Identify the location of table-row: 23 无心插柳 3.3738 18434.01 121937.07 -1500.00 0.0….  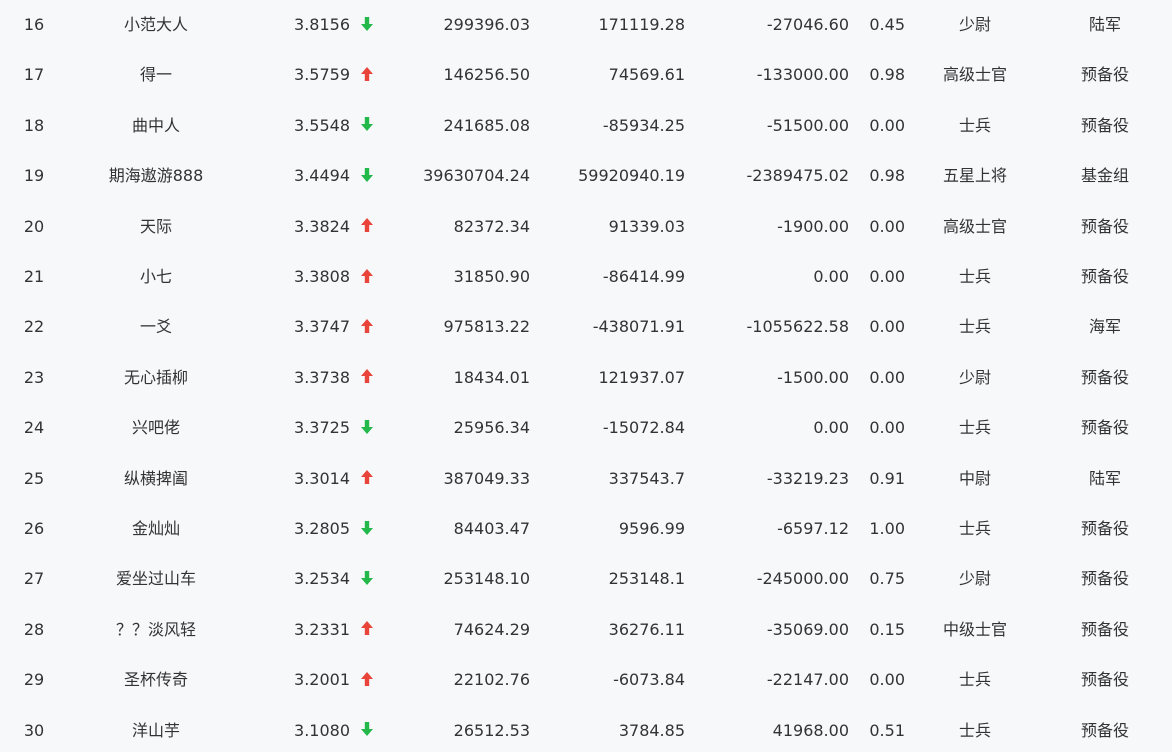
(586, 378).